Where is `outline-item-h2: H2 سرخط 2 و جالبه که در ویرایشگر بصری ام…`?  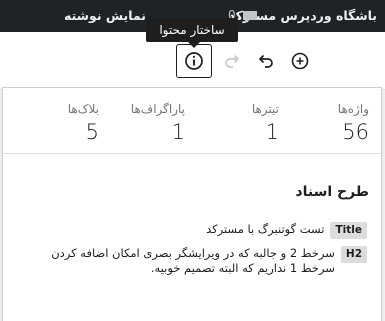
outline-item-h2: H2 سرخط 2 و جالبه که در ویرایشگر بصری ام… is located at coordinates (187, 261).